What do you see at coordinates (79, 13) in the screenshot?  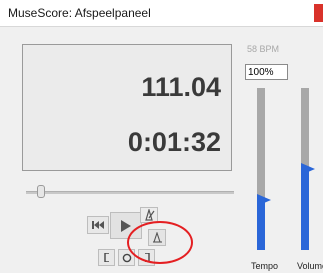 I see `window-title: MuseScore: Afspeelpaneel` at bounding box center [79, 13].